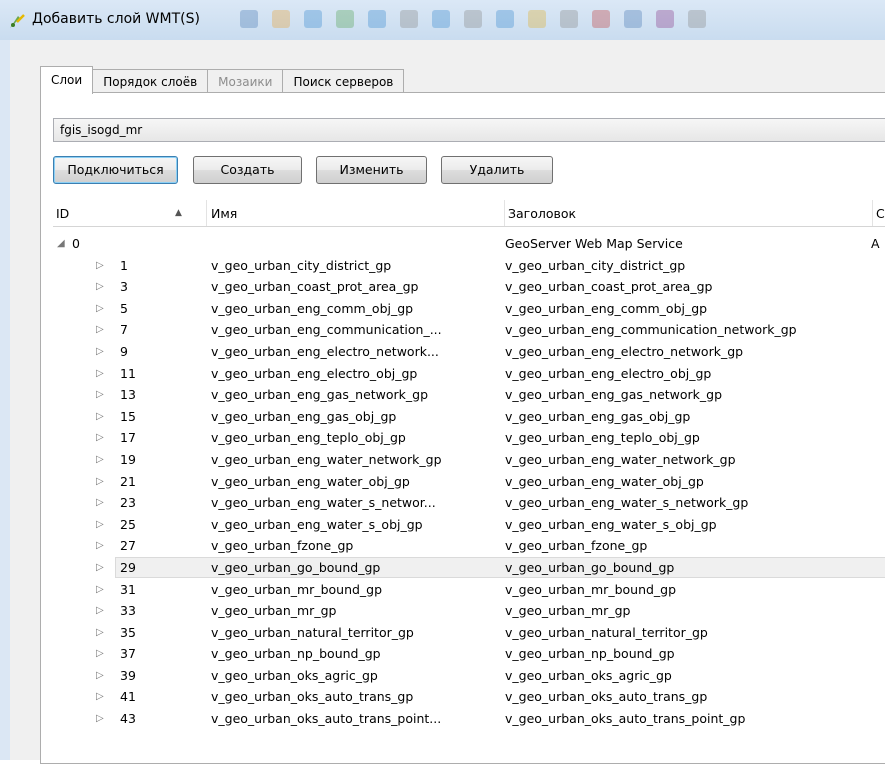  Describe the element at coordinates (371, 170) in the screenshot. I see `edit-button: Изменить` at that location.